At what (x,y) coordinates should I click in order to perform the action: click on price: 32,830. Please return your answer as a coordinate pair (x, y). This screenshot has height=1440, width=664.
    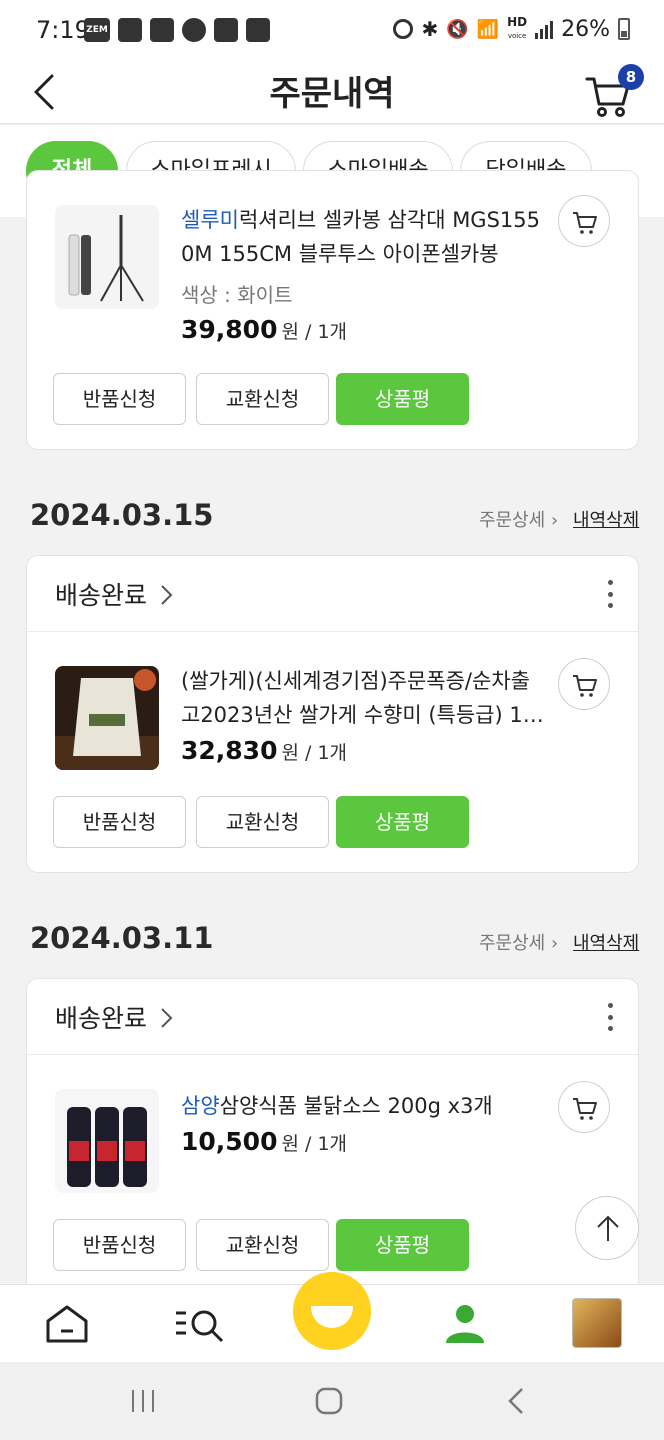
    Looking at the image, I should click on (229, 750).